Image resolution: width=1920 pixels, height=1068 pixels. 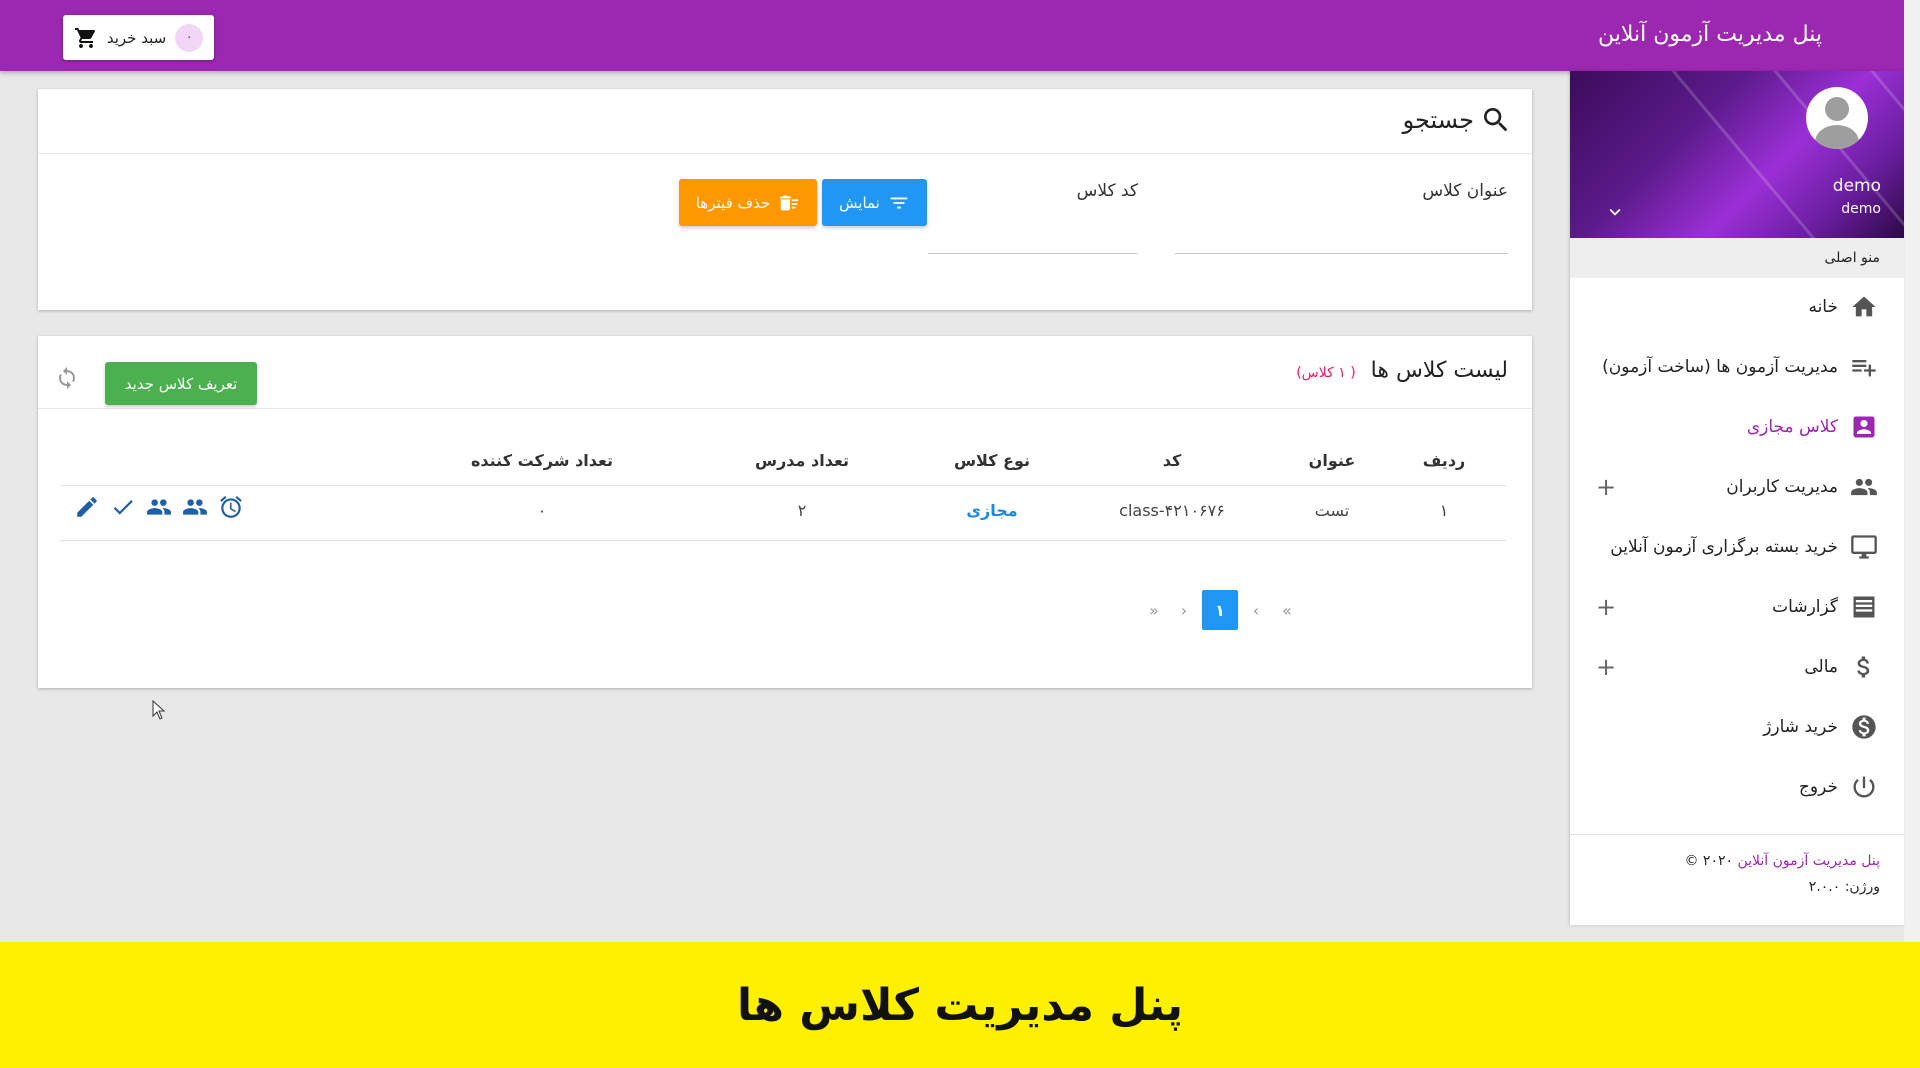 What do you see at coordinates (1737, 787) in the screenshot?
I see `sidebar-item-logout: خروج` at bounding box center [1737, 787].